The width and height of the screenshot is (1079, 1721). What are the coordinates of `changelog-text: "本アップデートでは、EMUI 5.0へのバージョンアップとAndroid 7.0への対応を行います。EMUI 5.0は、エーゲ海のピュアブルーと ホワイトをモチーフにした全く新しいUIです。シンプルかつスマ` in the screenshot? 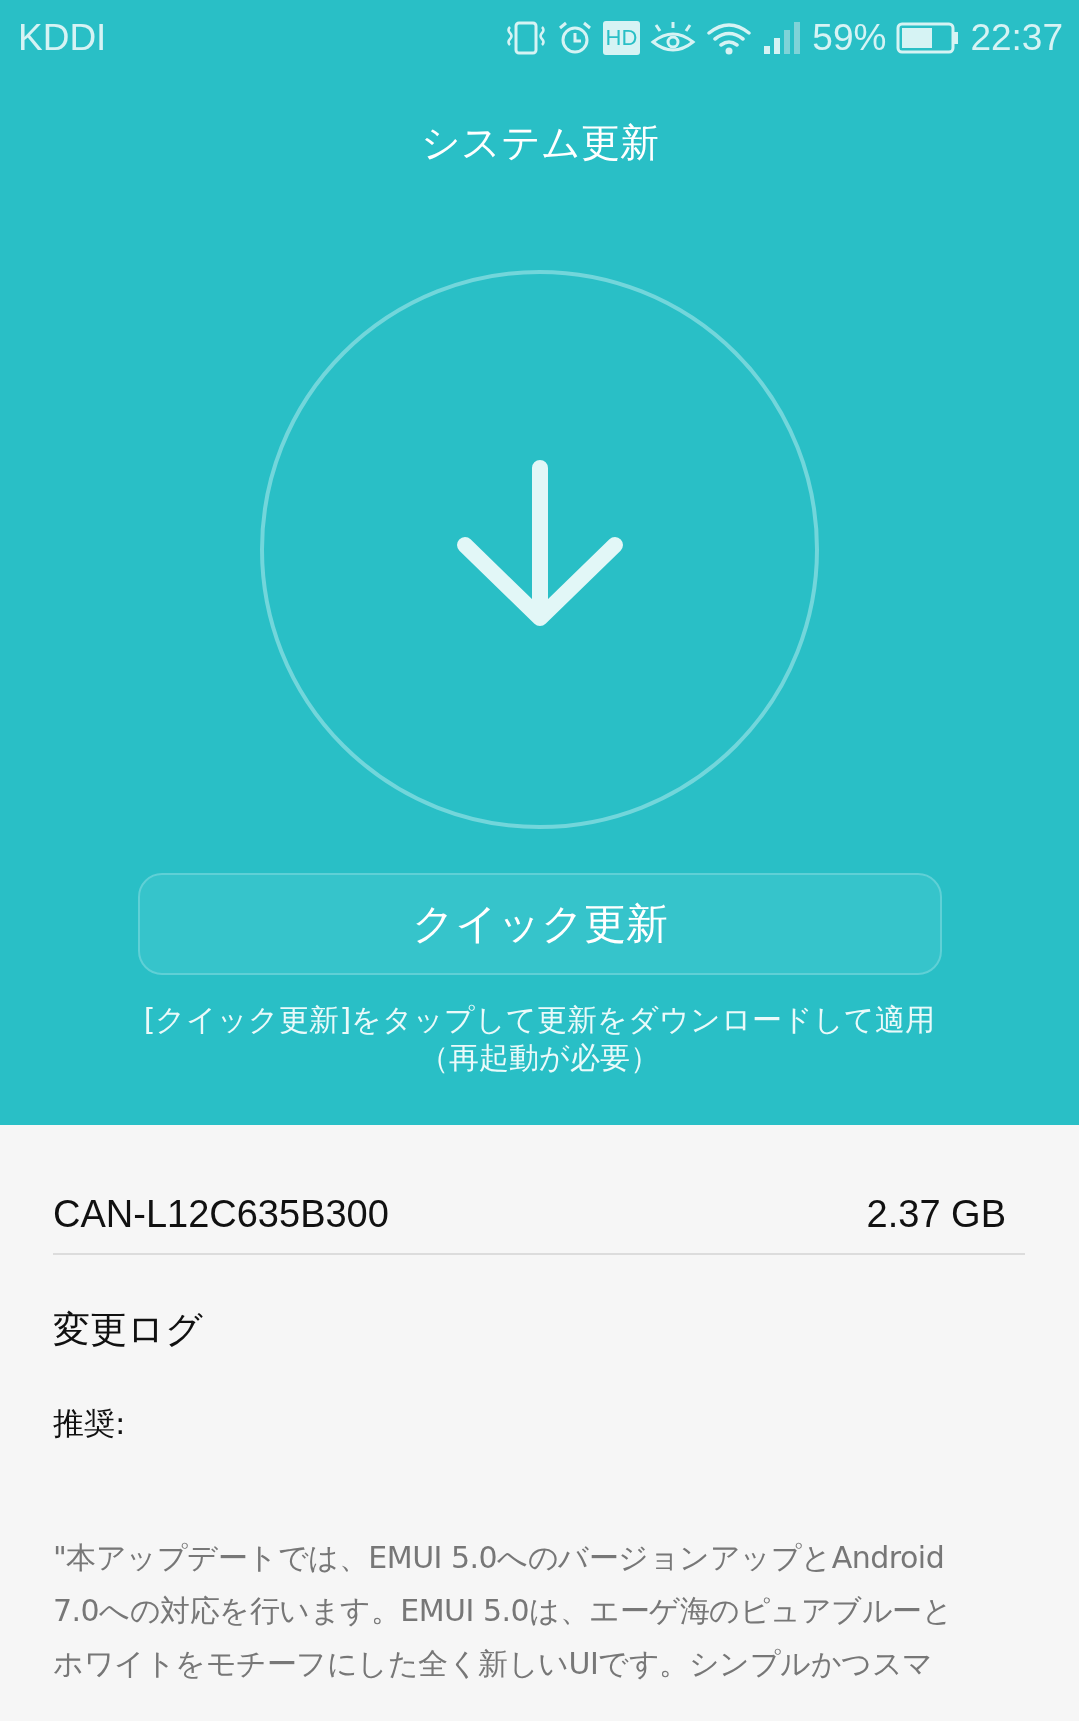 It's located at (503, 1611).